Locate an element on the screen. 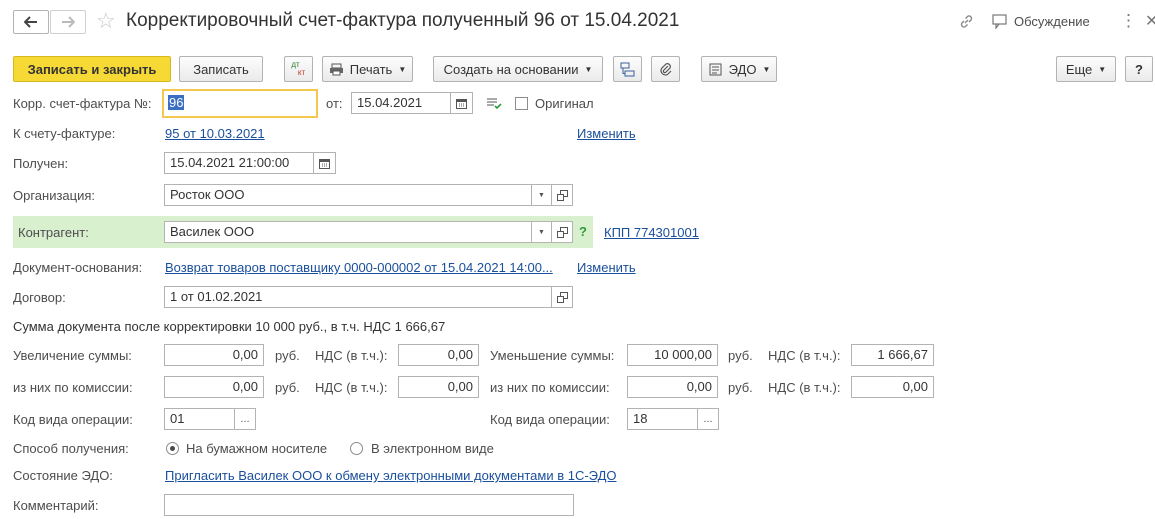 The width and height of the screenshot is (1155, 519). contract-field: 1 от 01.02.2021 is located at coordinates (358, 297).